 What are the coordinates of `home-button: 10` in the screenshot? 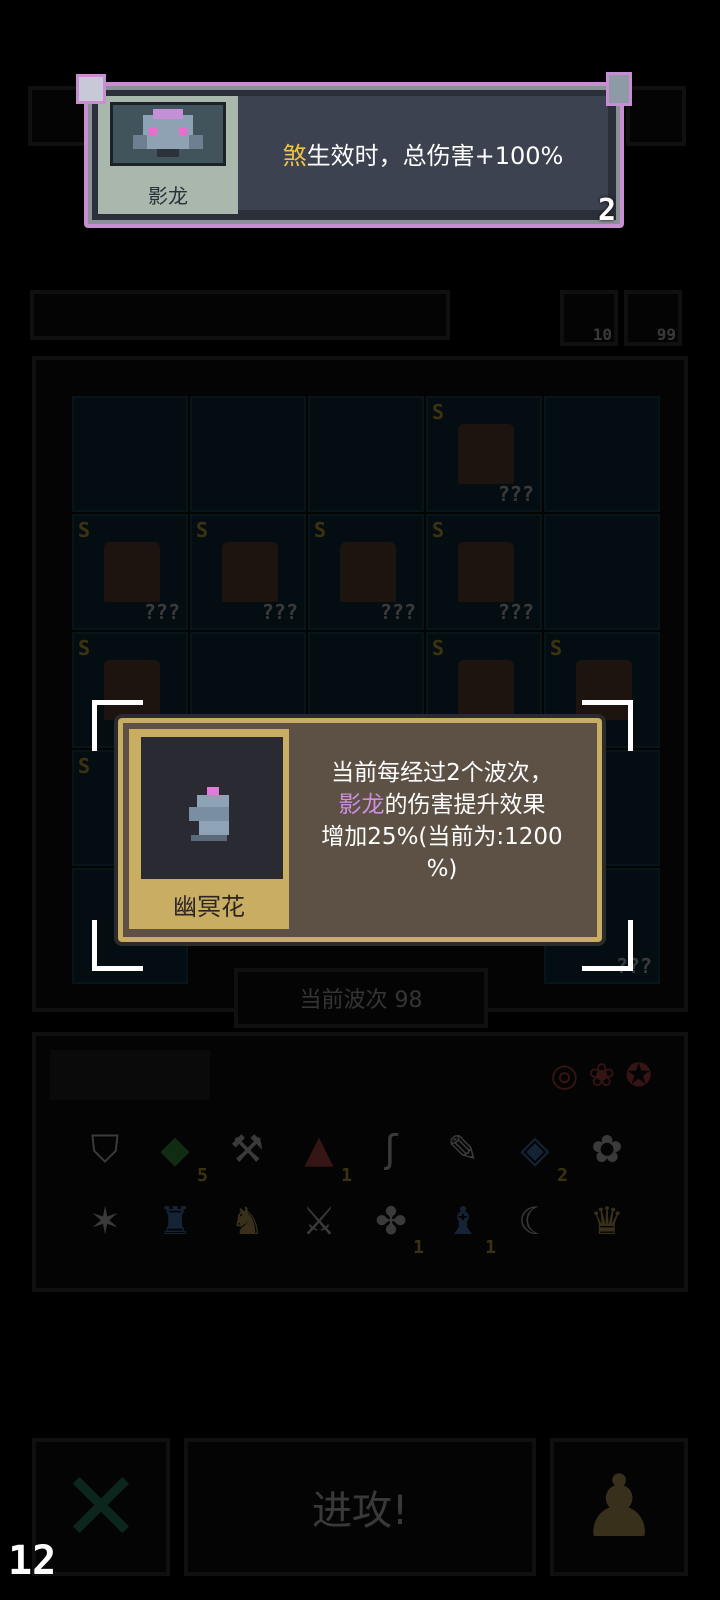 It's located at (589, 318).